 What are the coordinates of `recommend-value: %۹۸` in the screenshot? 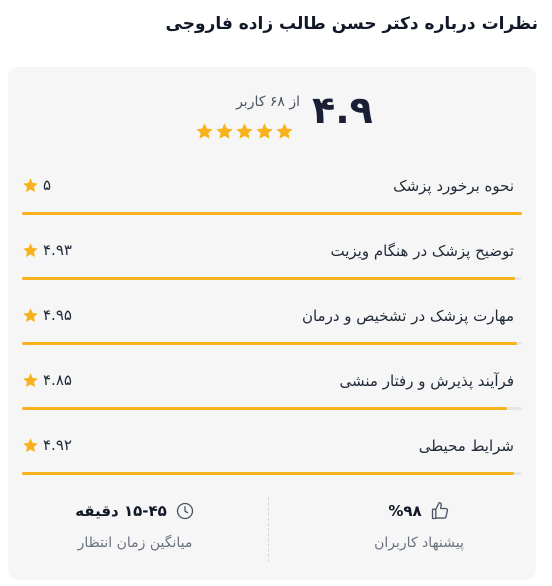 It's located at (405, 511).